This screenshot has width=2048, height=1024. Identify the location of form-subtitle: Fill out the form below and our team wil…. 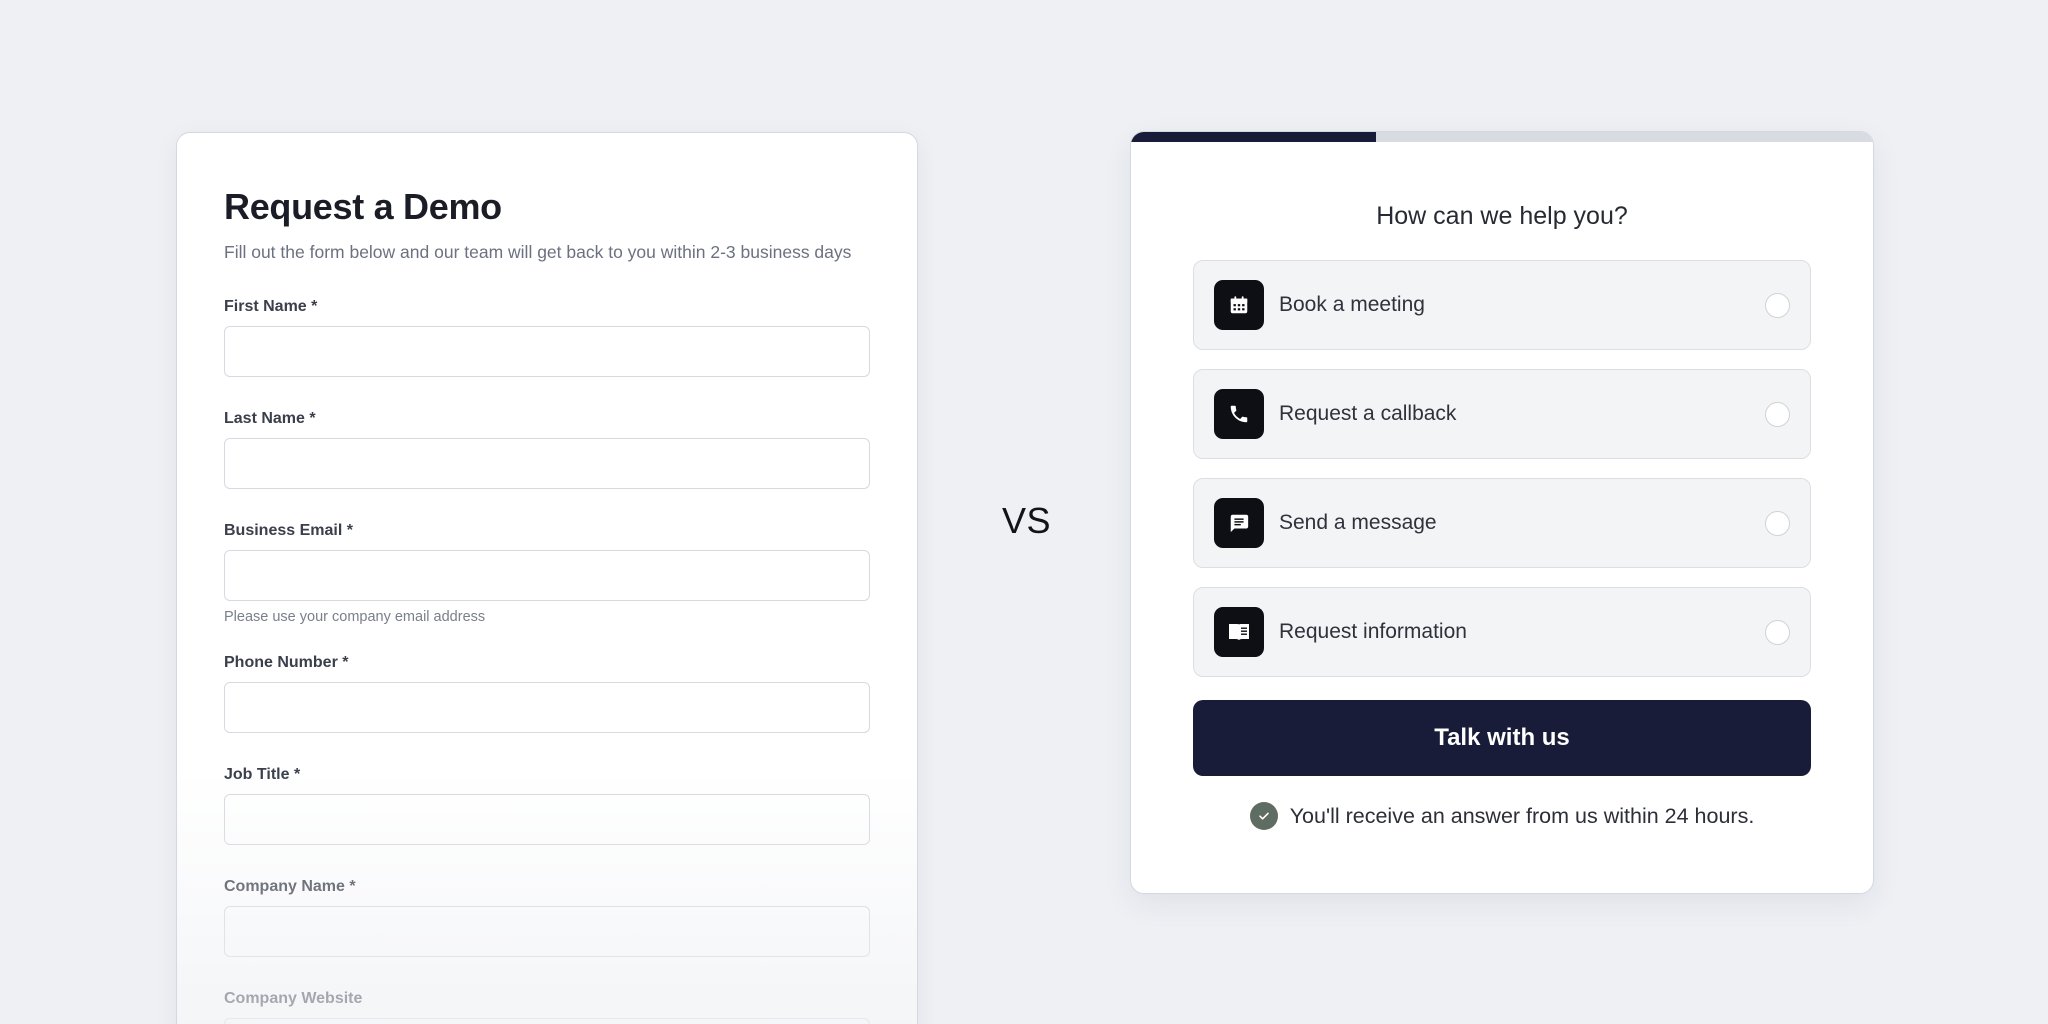
(538, 252).